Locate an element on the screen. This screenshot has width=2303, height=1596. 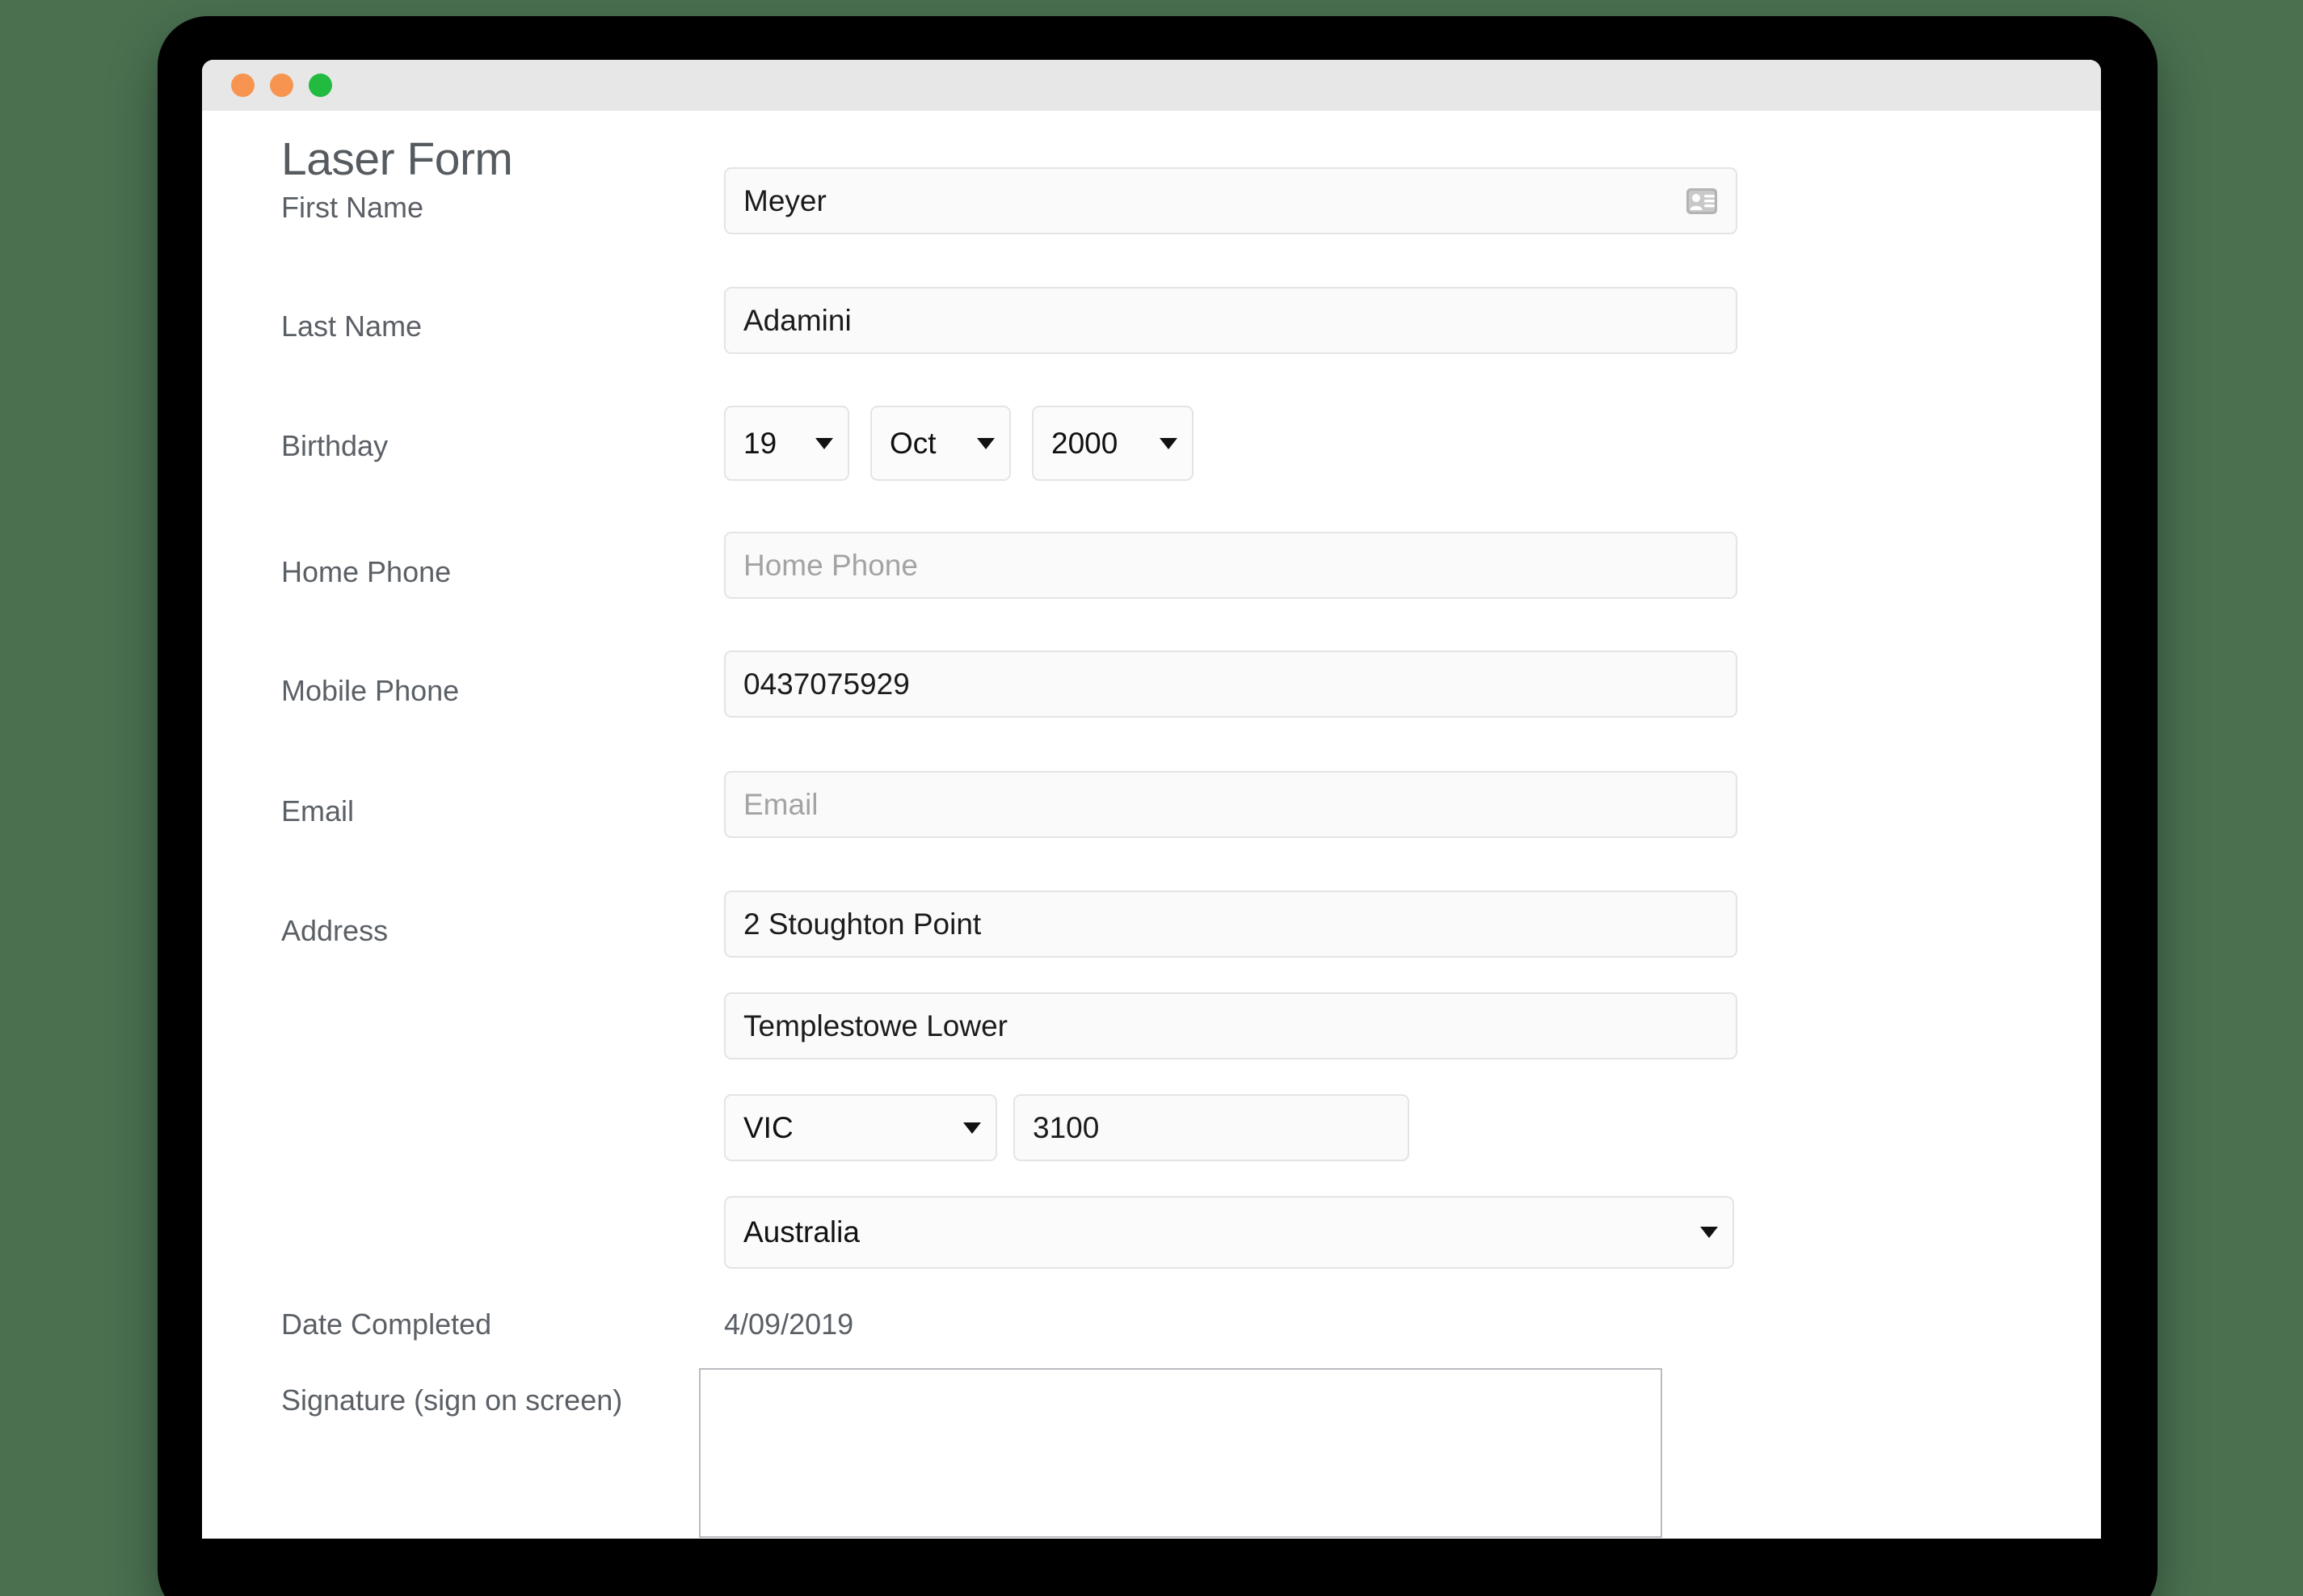
address-suburb-input: Templestowe Lower is located at coordinates (1230, 1026).